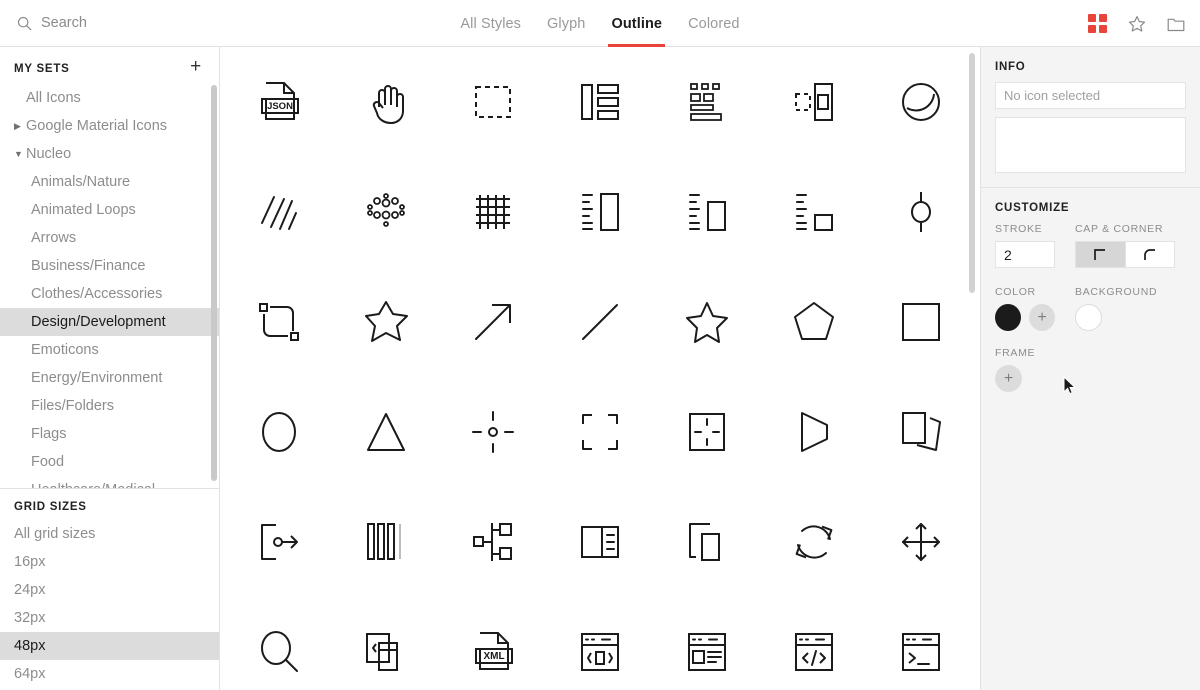 This screenshot has height=690, width=1200. What do you see at coordinates (196, 66) in the screenshot?
I see `add-set-button: +` at bounding box center [196, 66].